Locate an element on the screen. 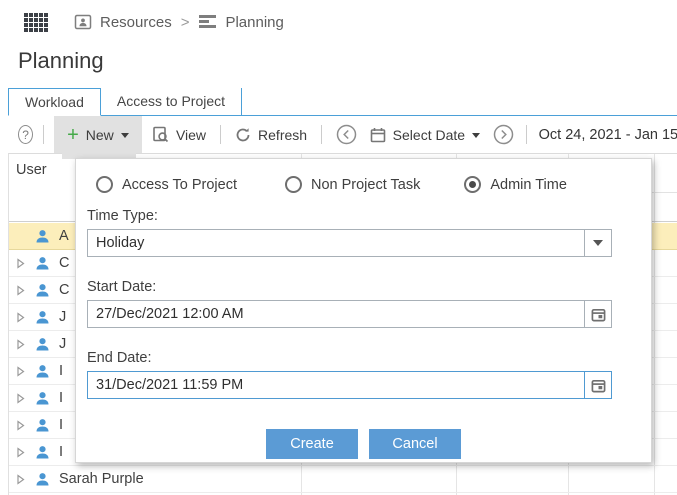  refresh-button: Refresh is located at coordinates (271, 134).